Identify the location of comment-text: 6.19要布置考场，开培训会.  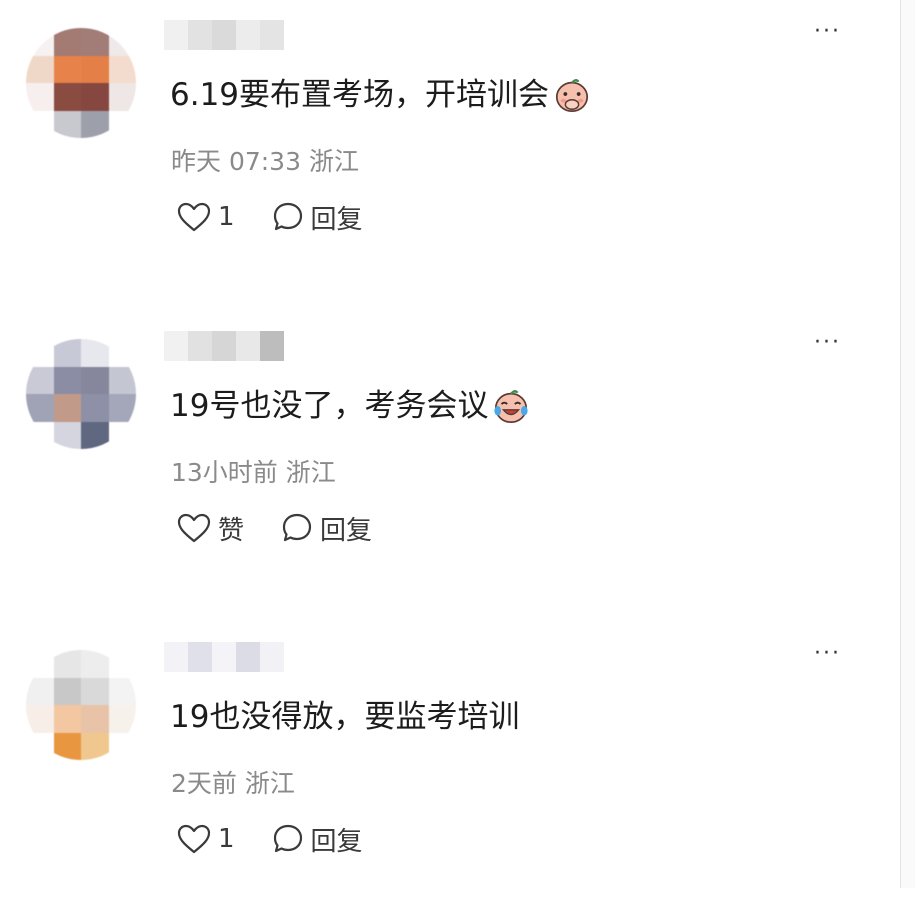
(360, 95).